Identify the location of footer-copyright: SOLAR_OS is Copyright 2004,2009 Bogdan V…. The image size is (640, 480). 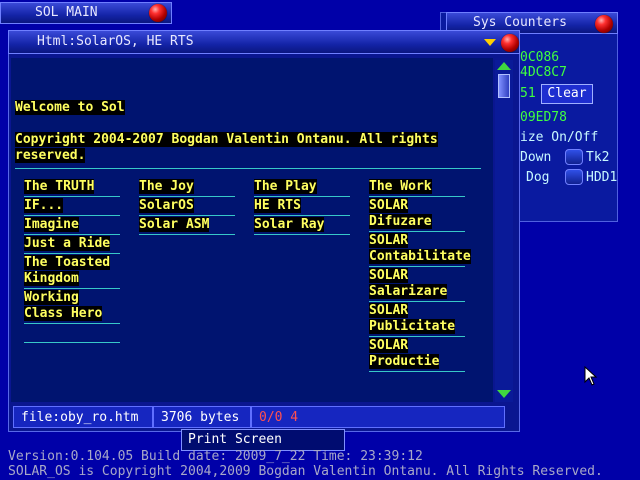
(305, 471).